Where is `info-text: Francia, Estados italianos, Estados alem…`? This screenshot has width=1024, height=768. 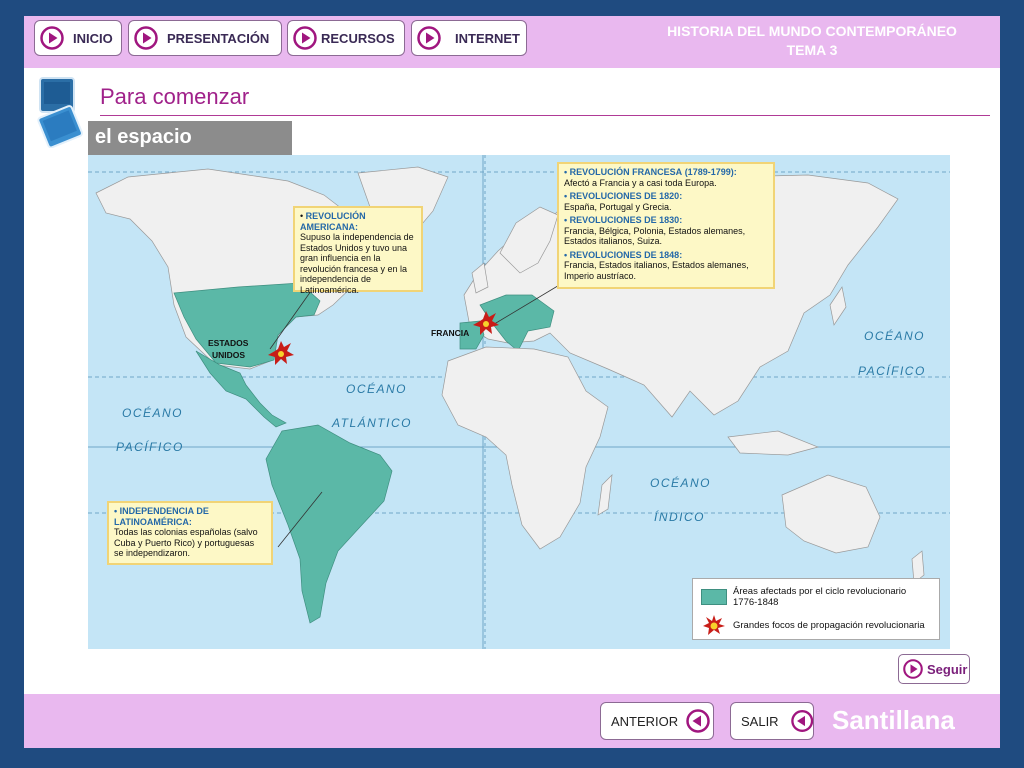 info-text: Francia, Estados italianos, Estados alem… is located at coordinates (656, 270).